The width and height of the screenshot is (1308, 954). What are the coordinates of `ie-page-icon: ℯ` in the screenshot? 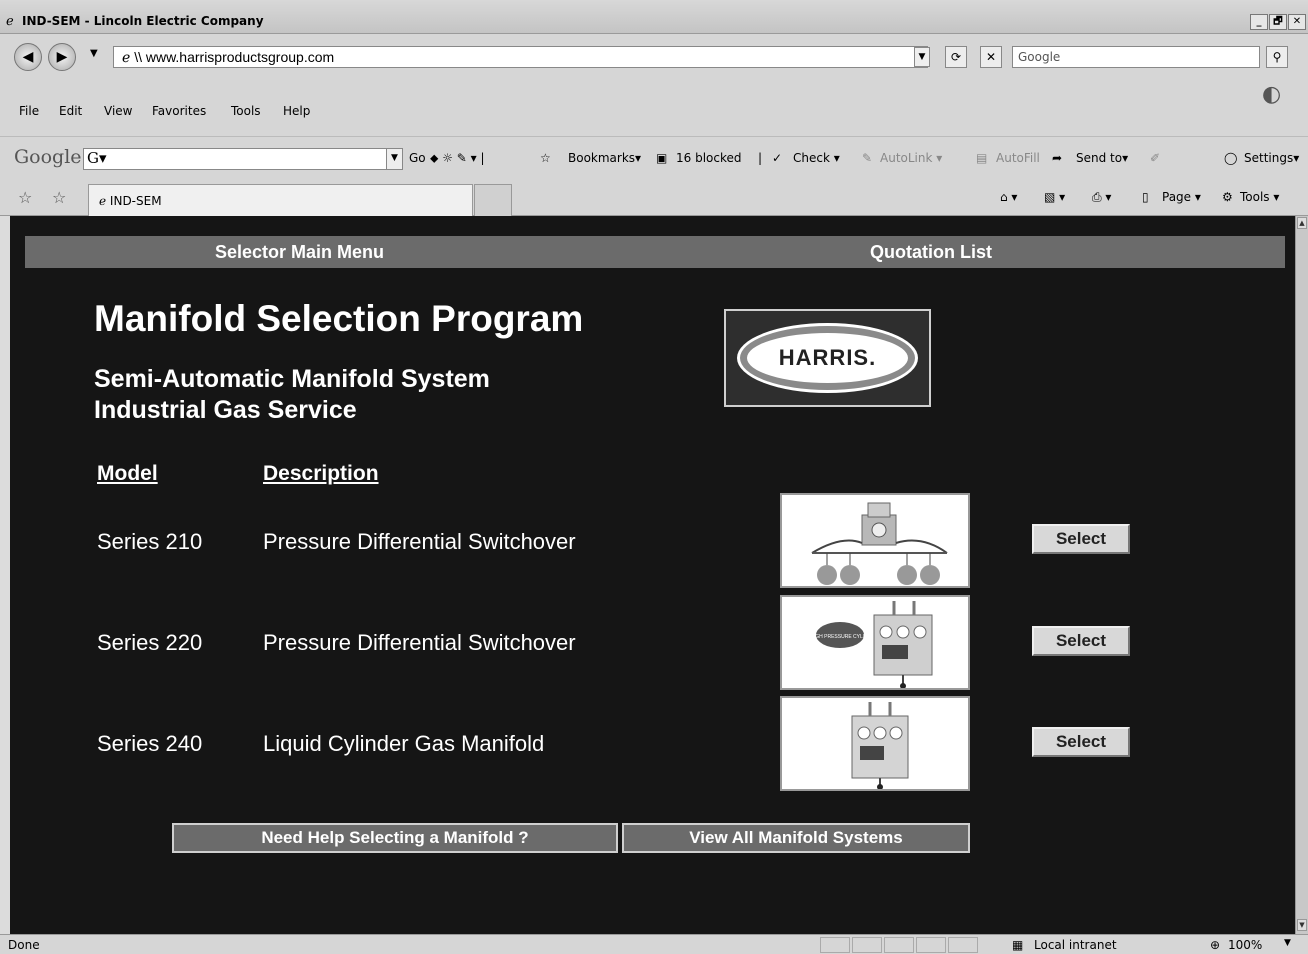 It's located at (128, 57).